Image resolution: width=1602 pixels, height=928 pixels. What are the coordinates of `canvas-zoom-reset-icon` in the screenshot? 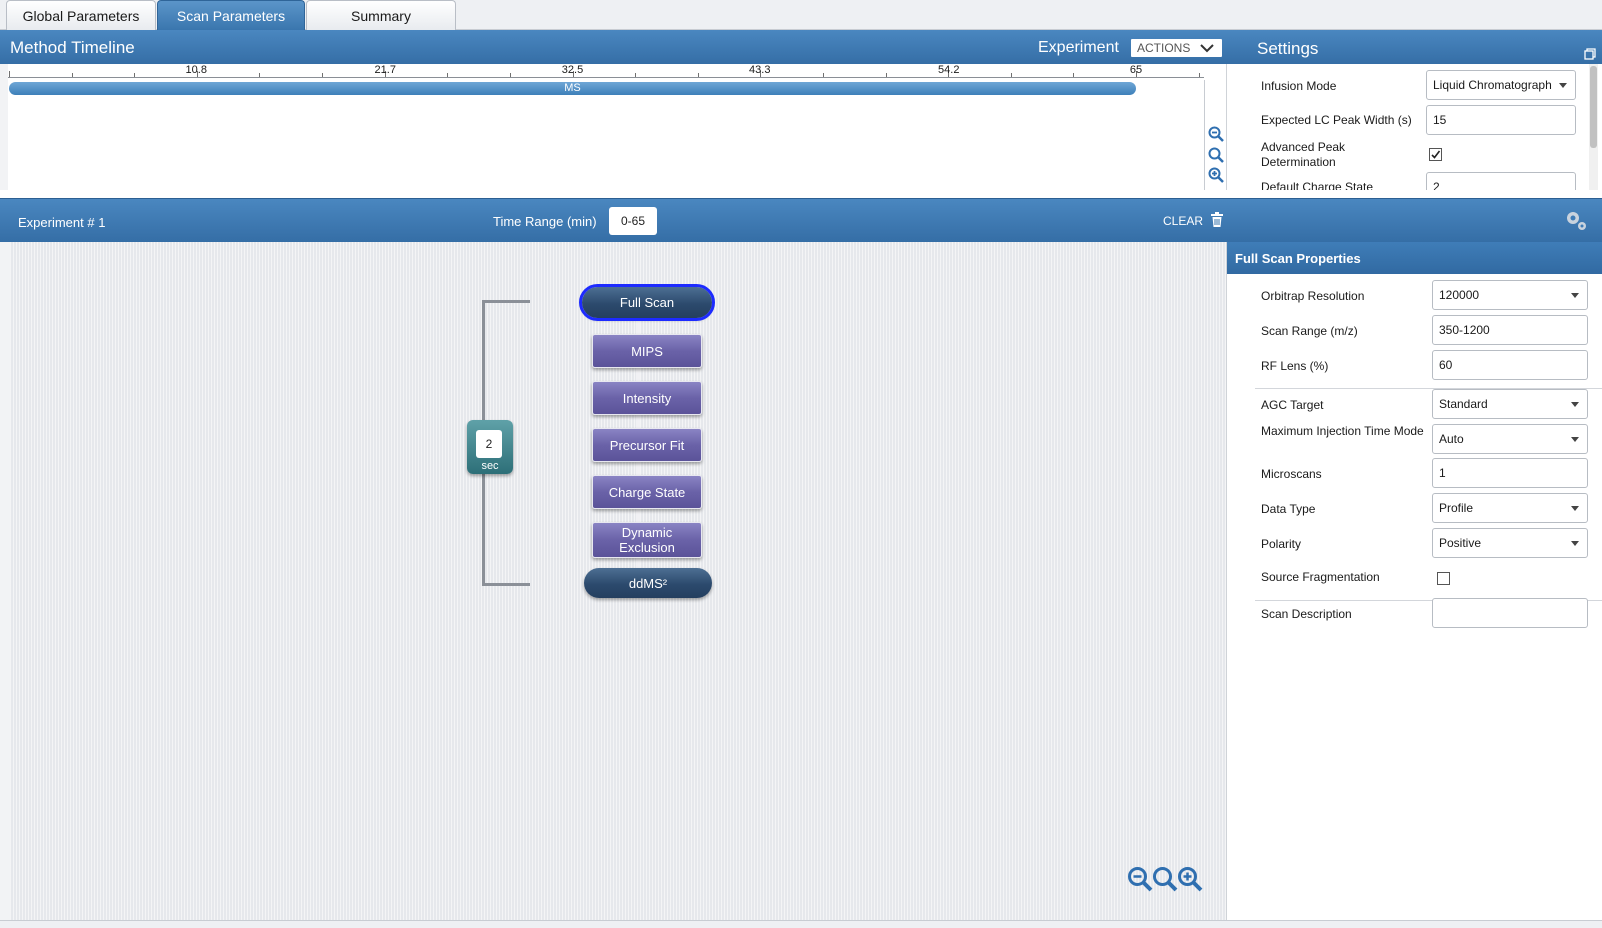 It's located at (1165, 879).